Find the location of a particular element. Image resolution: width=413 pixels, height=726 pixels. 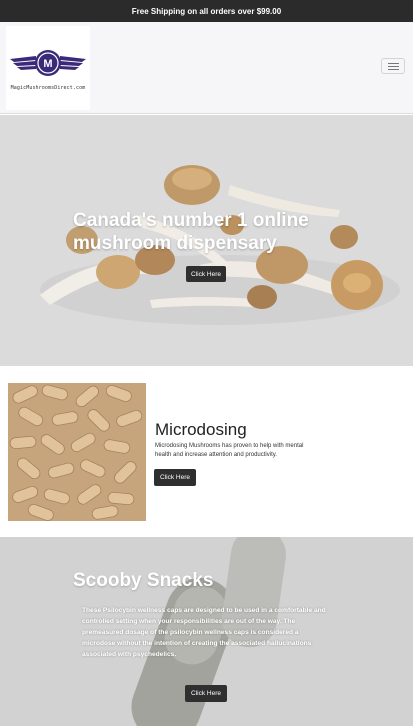

hamburger-menu-icon is located at coordinates (393, 66).